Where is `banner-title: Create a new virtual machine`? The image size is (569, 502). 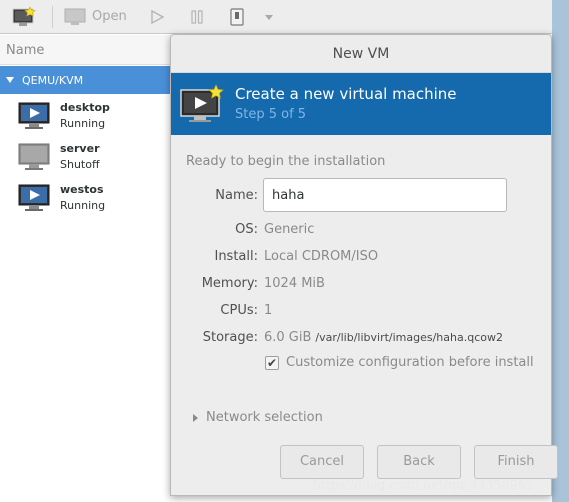
banner-title: Create a new virtual machine is located at coordinates (346, 94).